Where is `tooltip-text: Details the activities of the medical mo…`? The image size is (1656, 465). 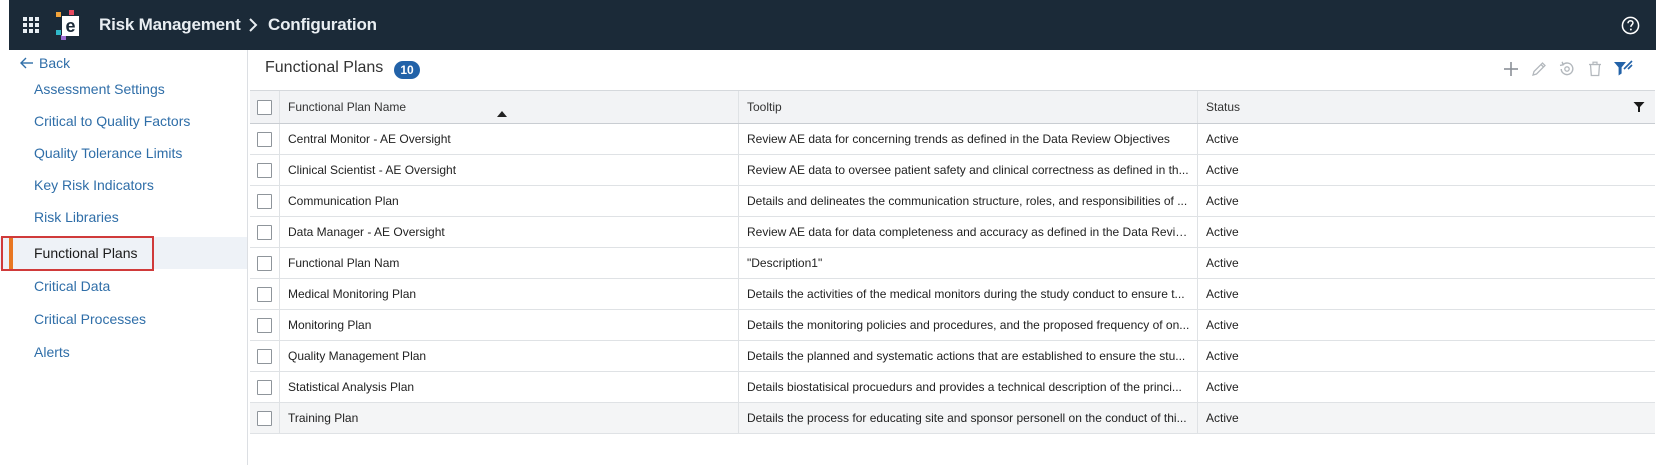
tooltip-text: Details the activities of the medical mo… is located at coordinates (966, 294).